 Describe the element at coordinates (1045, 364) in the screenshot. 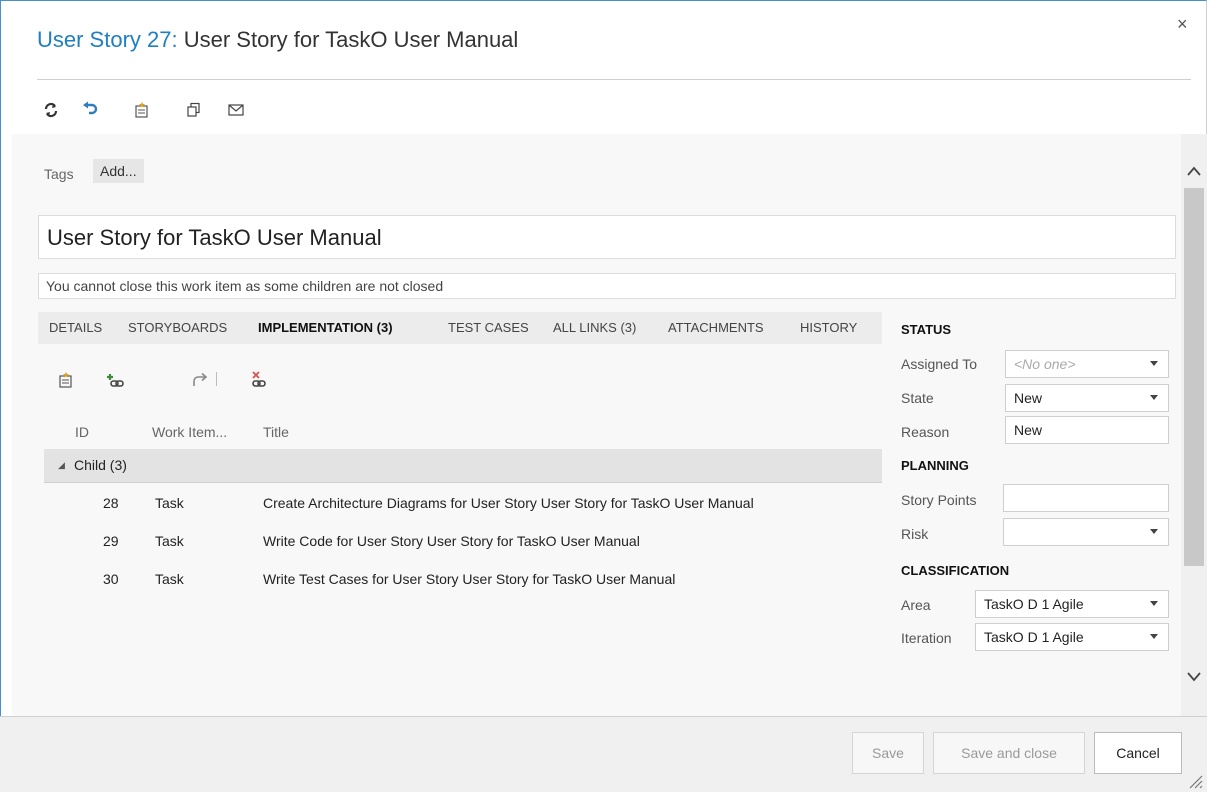

I see `assigned-to-value: <No one>` at that location.